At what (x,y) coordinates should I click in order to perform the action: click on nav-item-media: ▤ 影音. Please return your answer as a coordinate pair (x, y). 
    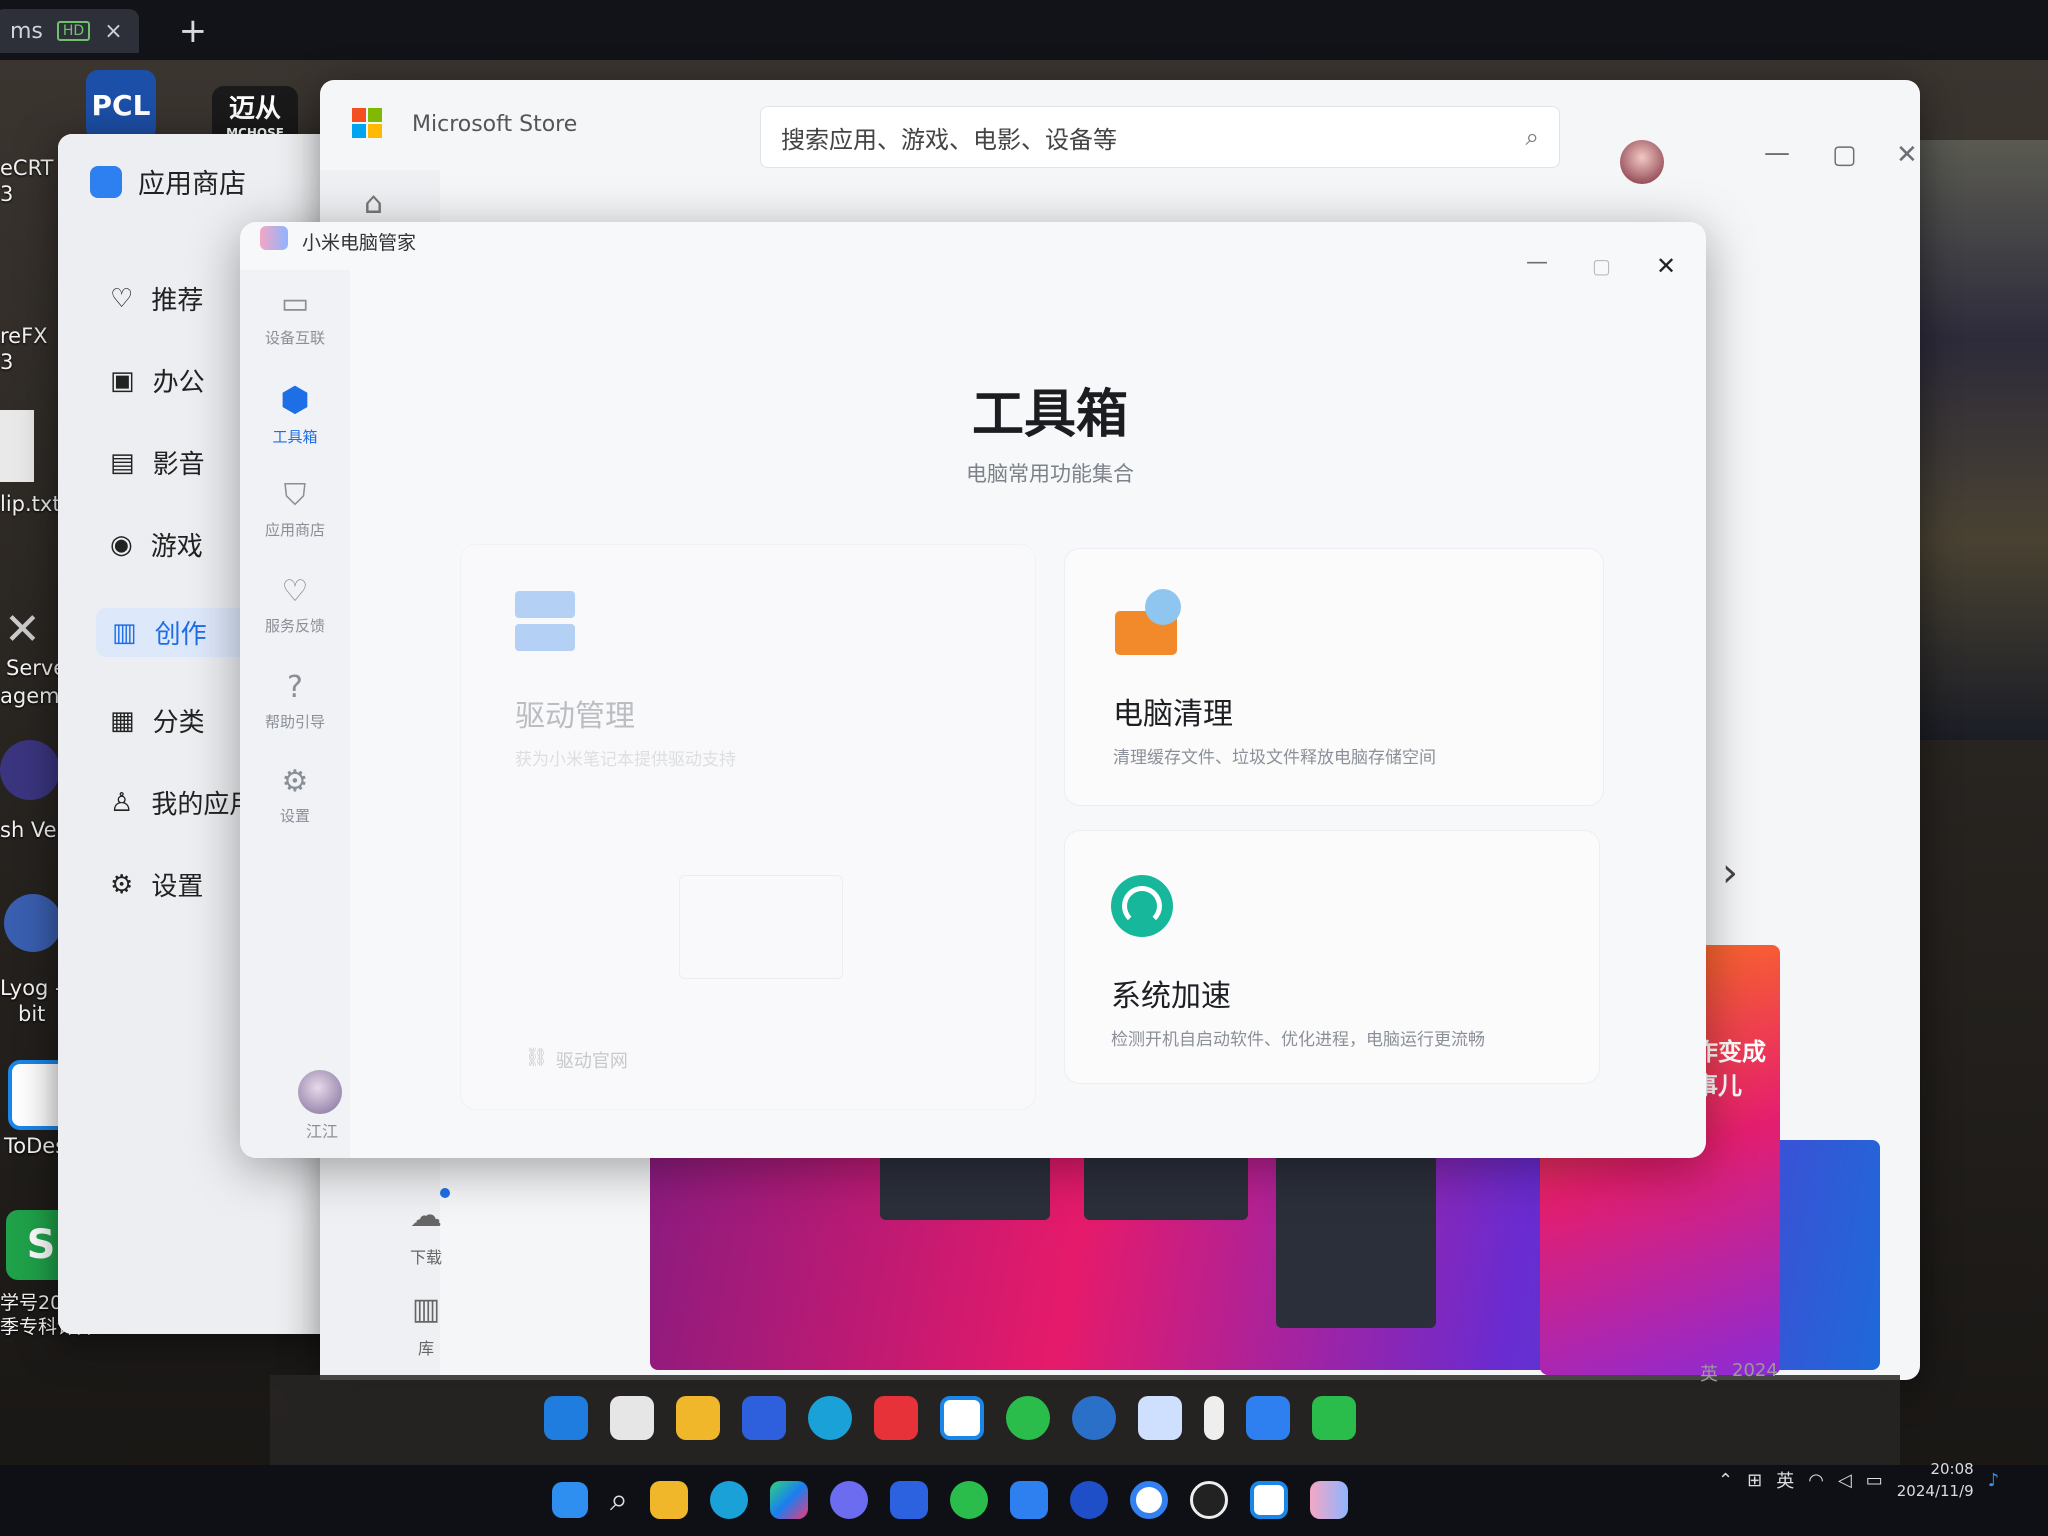
    Looking at the image, I should click on (182, 462).